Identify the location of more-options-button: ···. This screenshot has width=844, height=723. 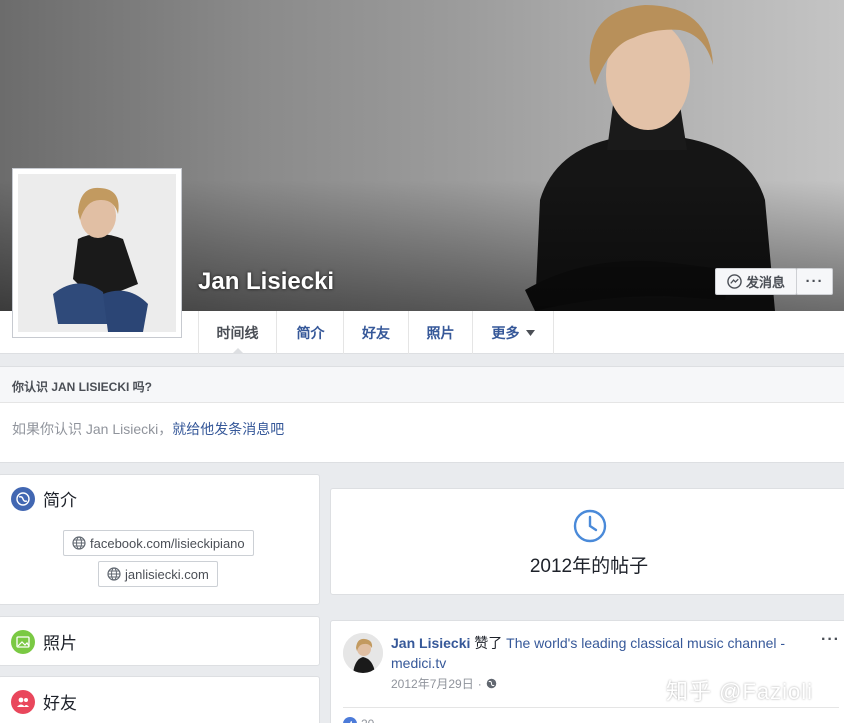
(814, 281).